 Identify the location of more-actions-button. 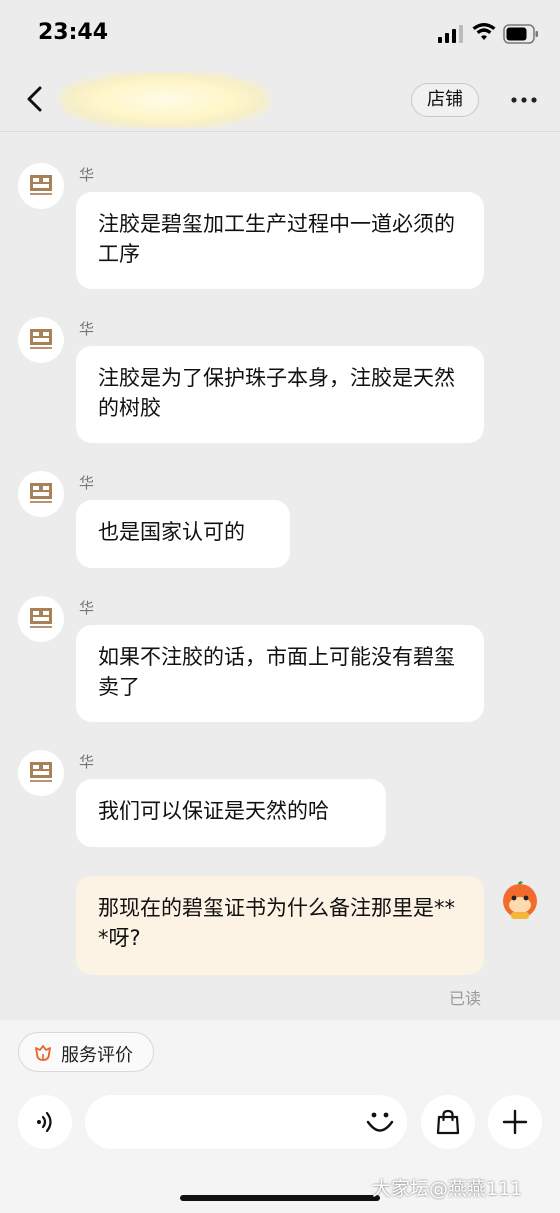
(515, 1122).